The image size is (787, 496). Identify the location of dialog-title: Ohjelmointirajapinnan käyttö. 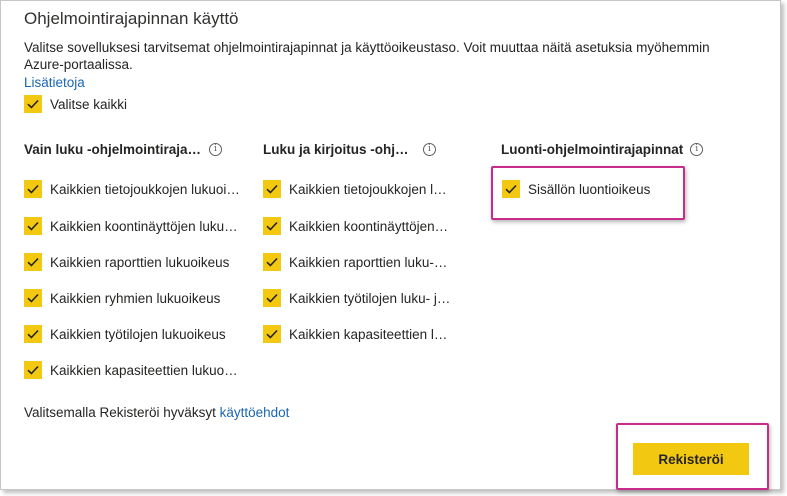
(131, 18).